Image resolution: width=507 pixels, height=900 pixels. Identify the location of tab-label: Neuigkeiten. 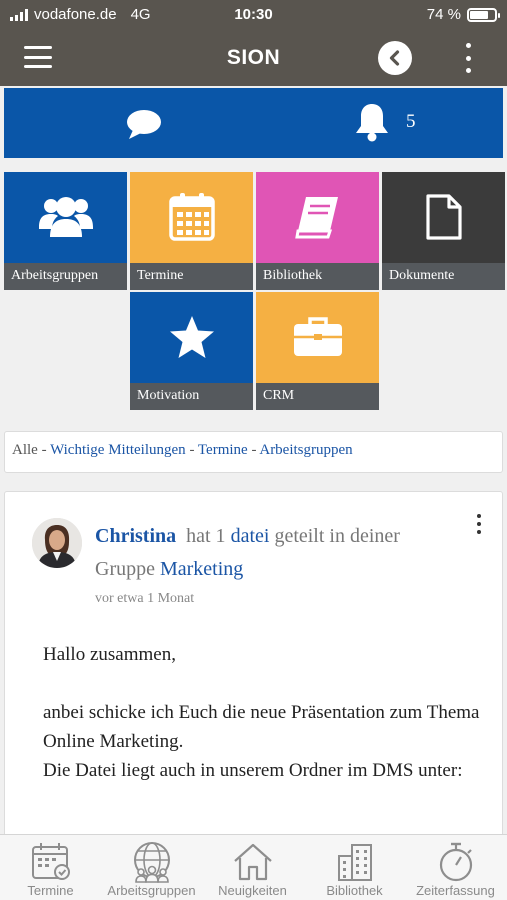
(252, 890).